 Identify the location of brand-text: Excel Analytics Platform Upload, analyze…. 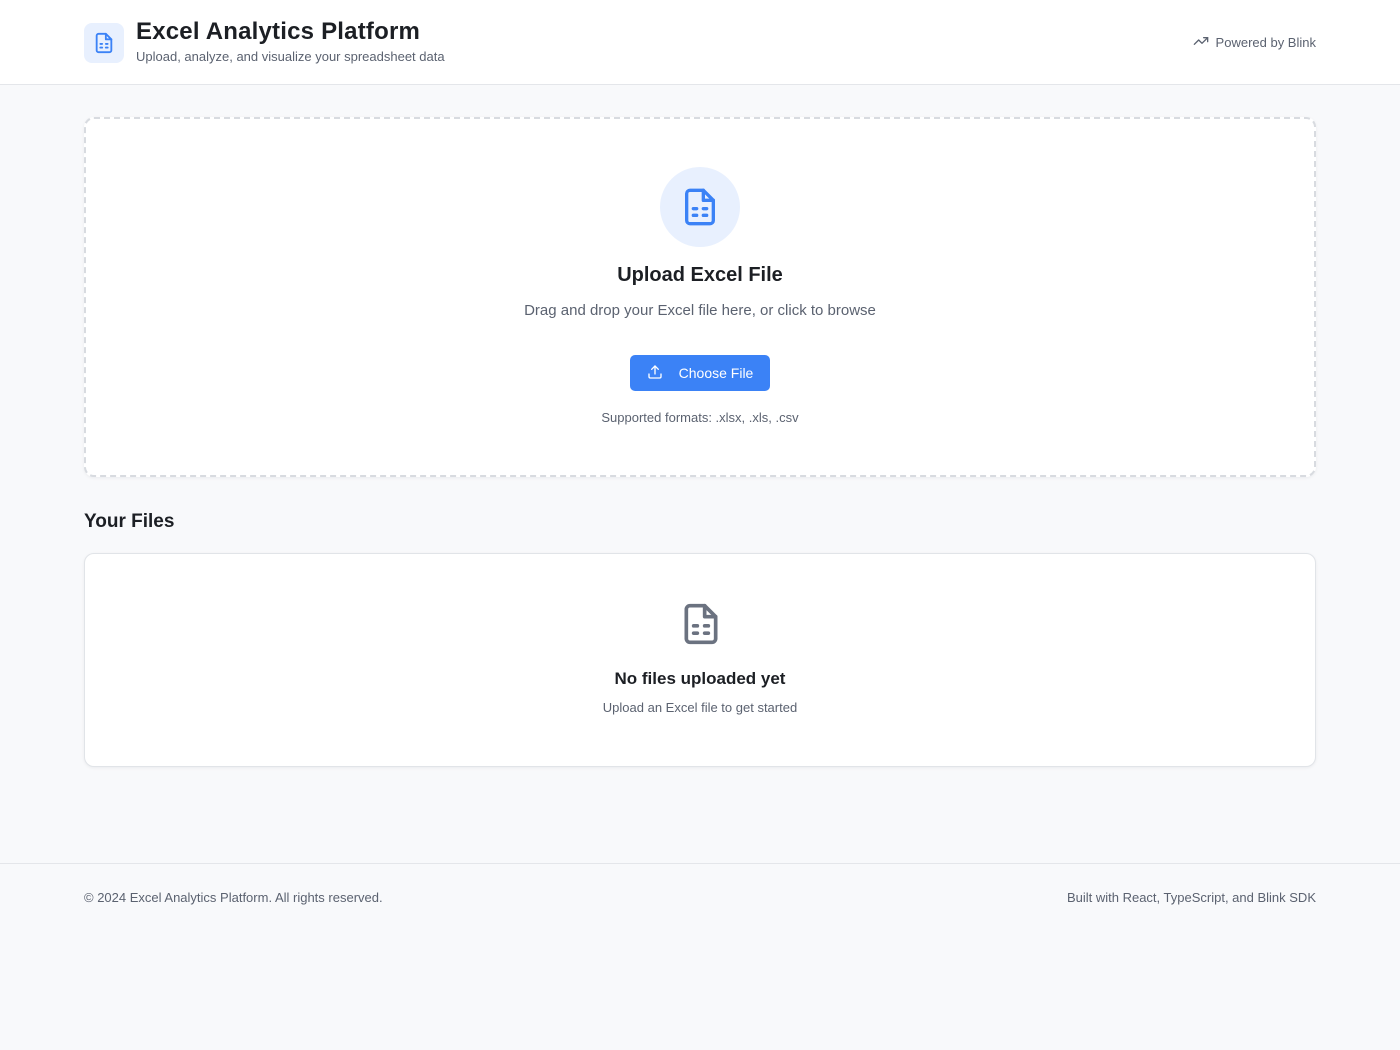
(290, 42).